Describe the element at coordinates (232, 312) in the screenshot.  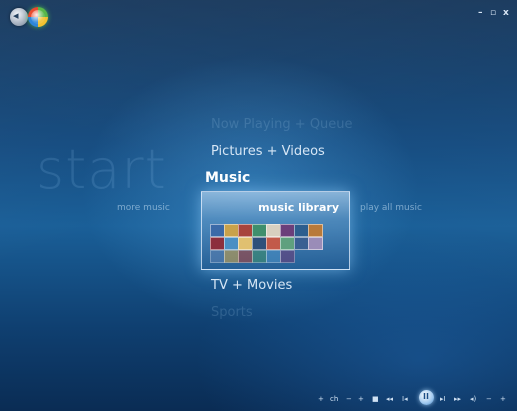
I see `menu-item-sports: Sports` at that location.